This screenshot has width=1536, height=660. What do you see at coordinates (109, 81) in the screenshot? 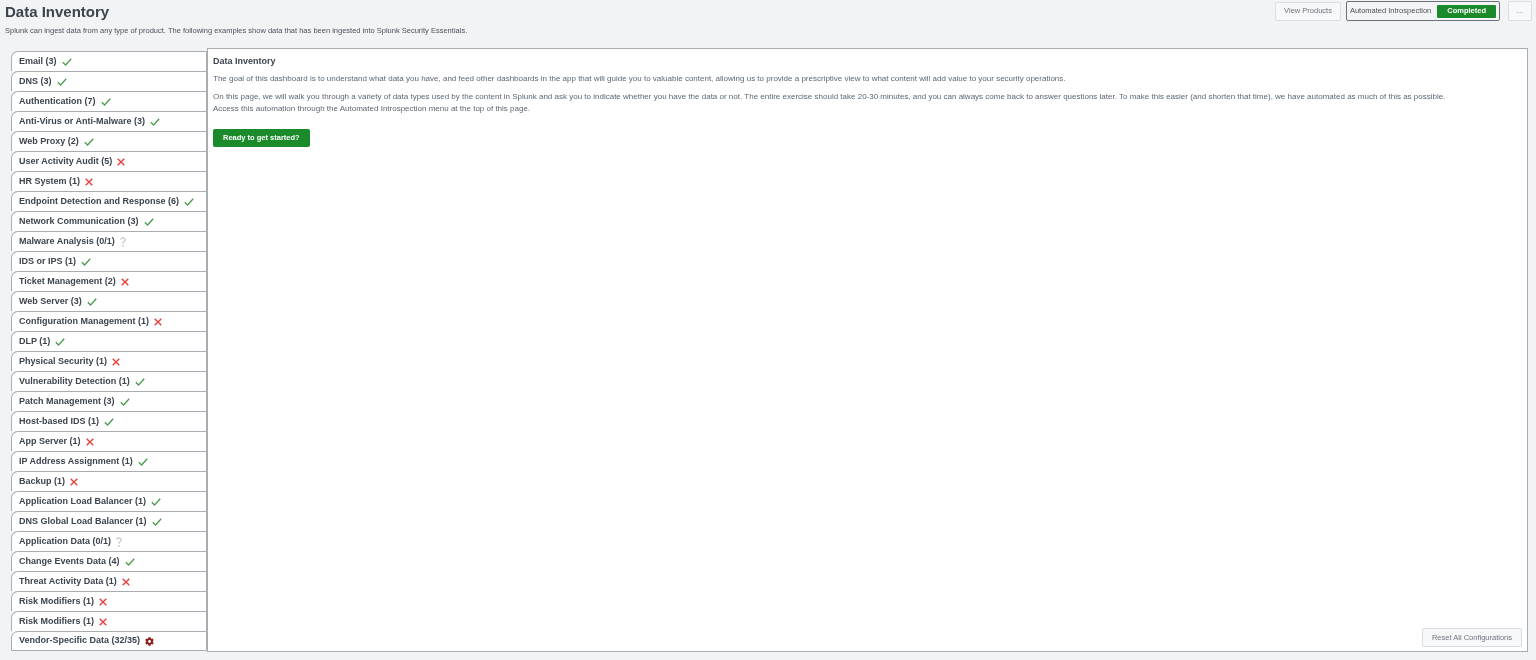
I see `sidebar-tab: DNS (3)` at bounding box center [109, 81].